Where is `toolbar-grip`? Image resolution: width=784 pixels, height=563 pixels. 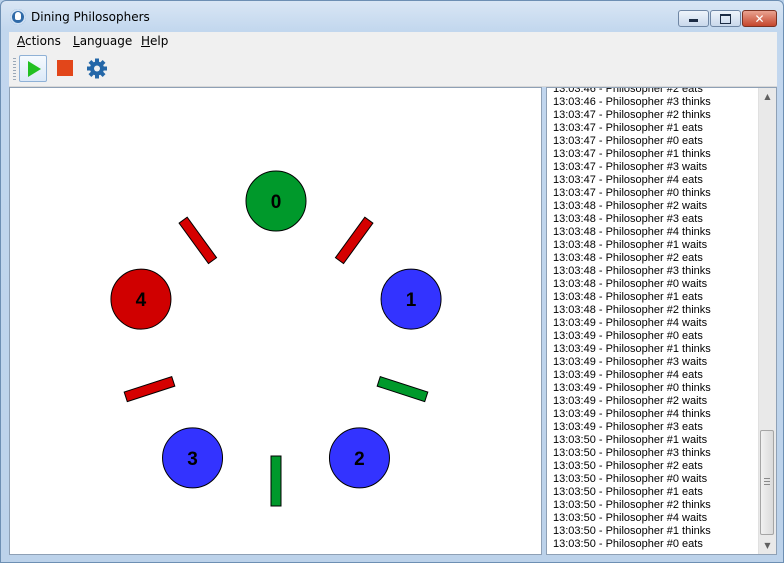
toolbar-grip is located at coordinates (14, 70).